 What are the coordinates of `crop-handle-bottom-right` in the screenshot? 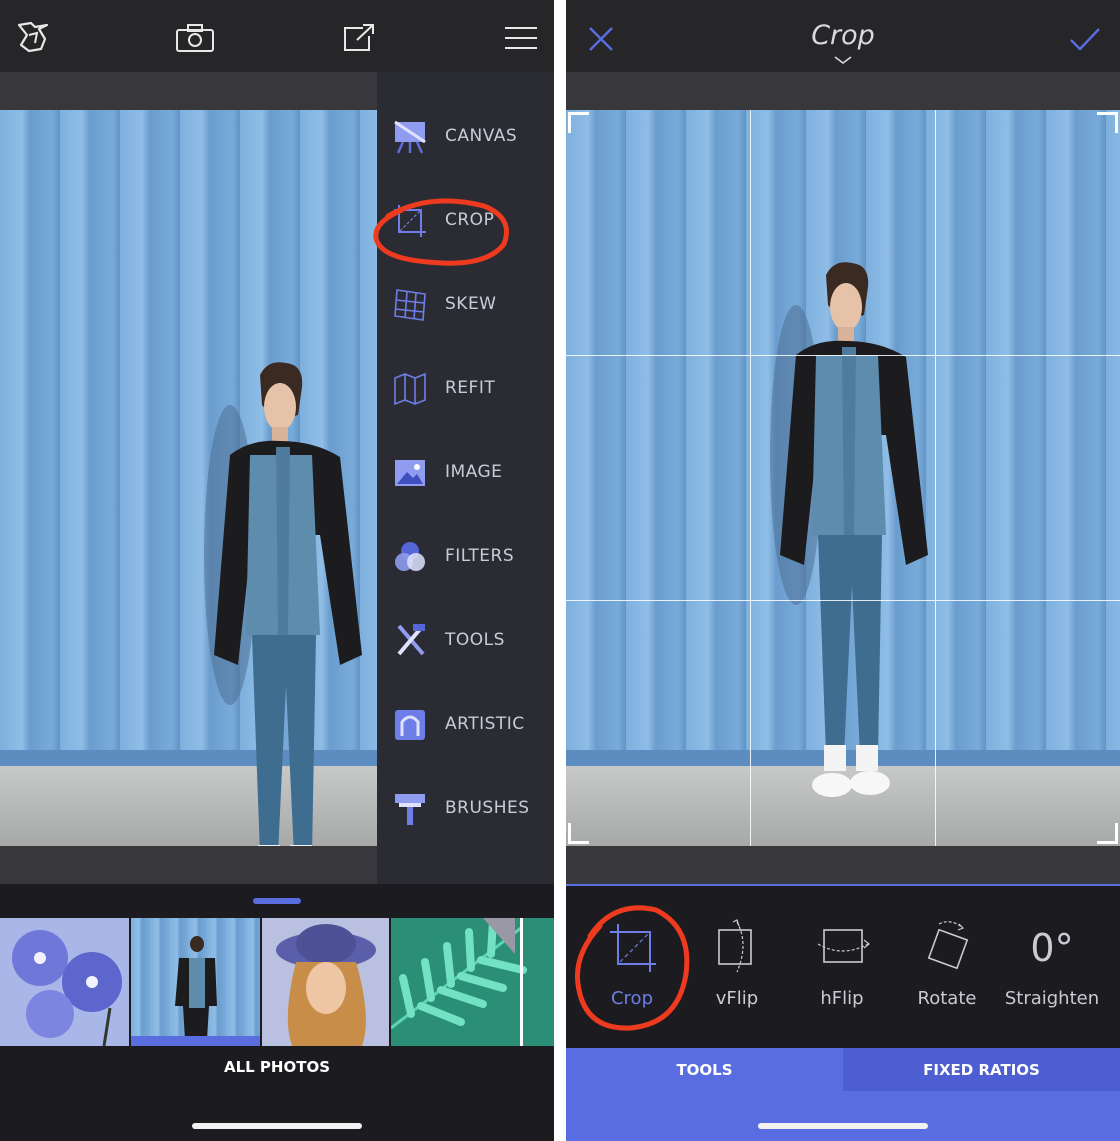 It's located at (1107, 833).